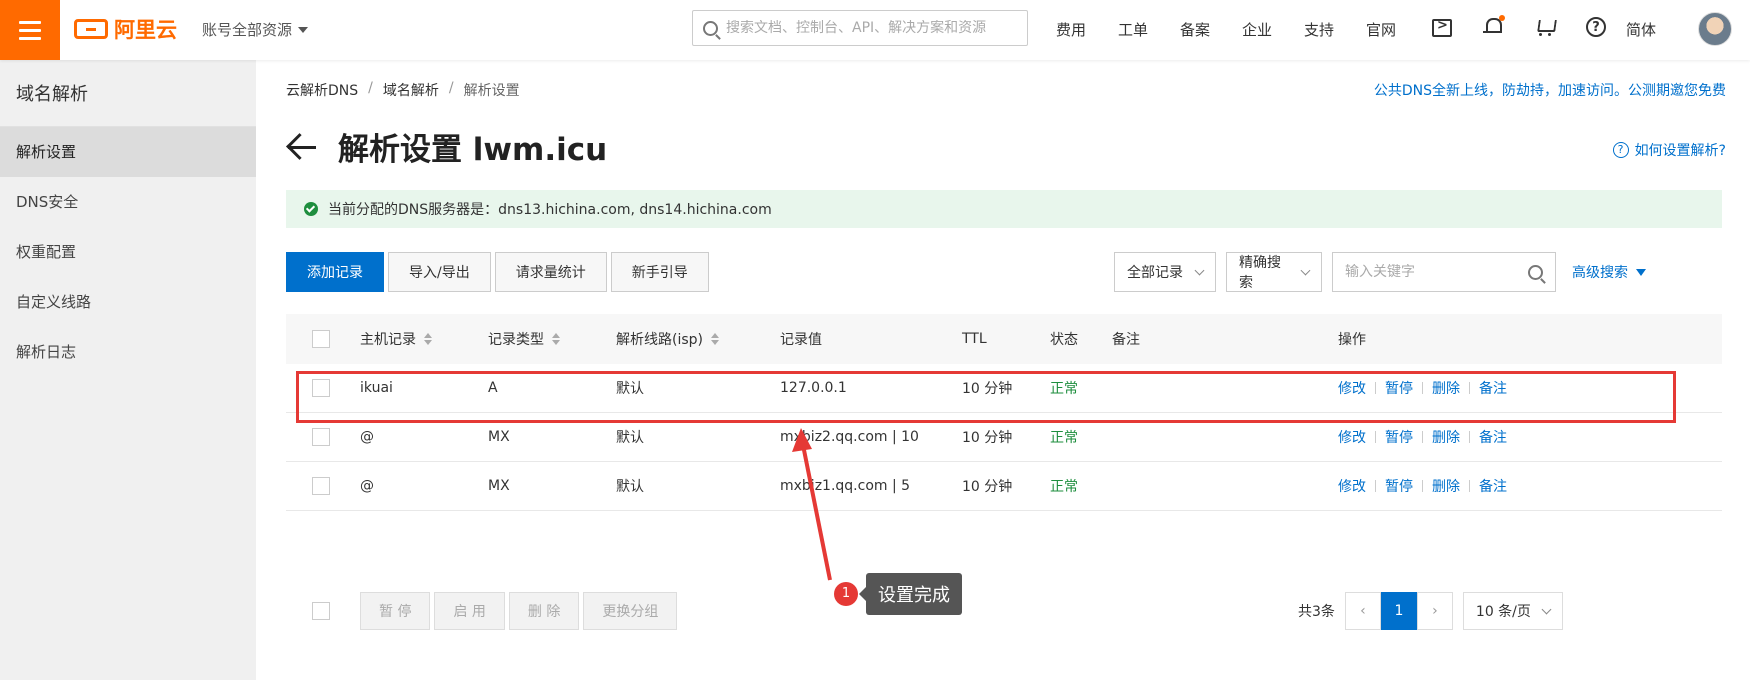 The height and width of the screenshot is (680, 1750). I want to click on header-host-label: 主机记录, so click(388, 340).